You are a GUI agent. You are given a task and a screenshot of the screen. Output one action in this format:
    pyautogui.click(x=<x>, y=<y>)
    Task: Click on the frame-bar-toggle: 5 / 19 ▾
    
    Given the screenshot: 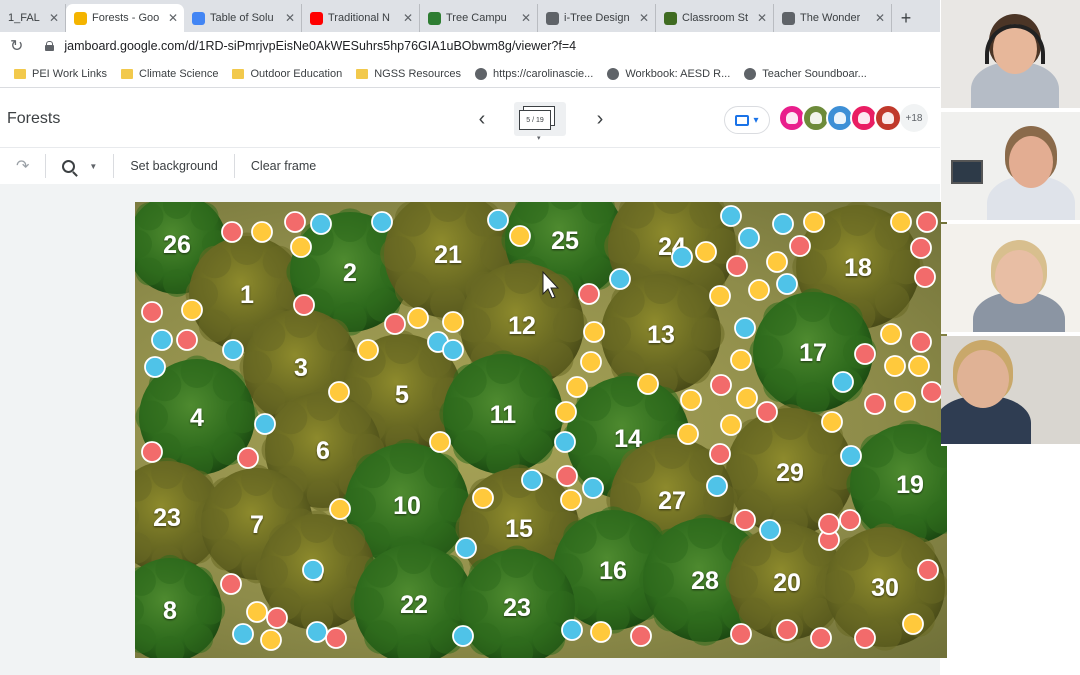 What is the action you would take?
    pyautogui.click(x=540, y=122)
    